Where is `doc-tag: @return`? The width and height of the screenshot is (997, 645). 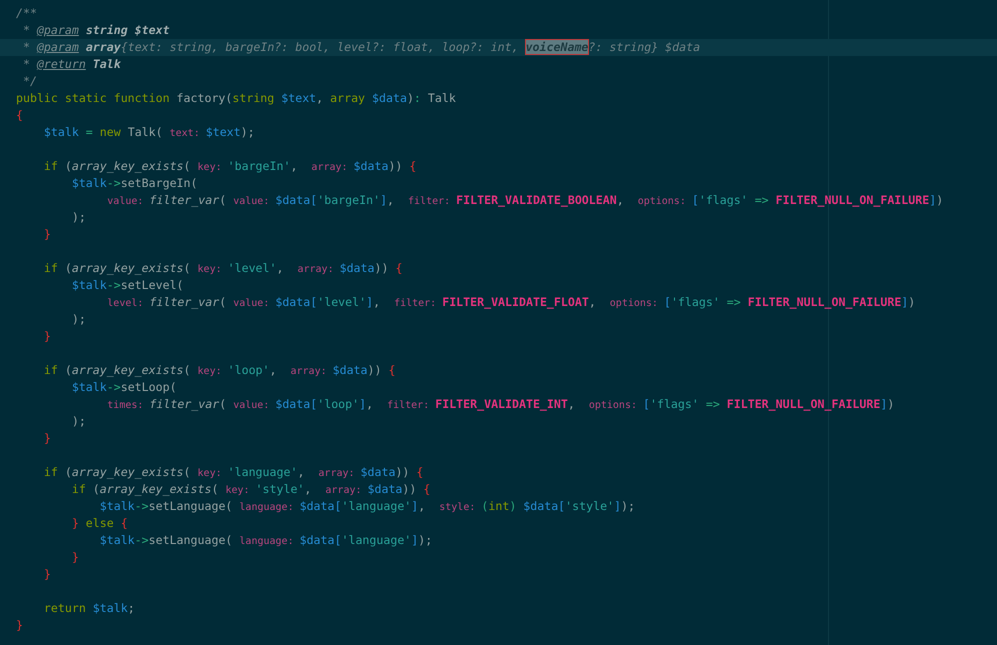
doc-tag: @return is located at coordinates (61, 64).